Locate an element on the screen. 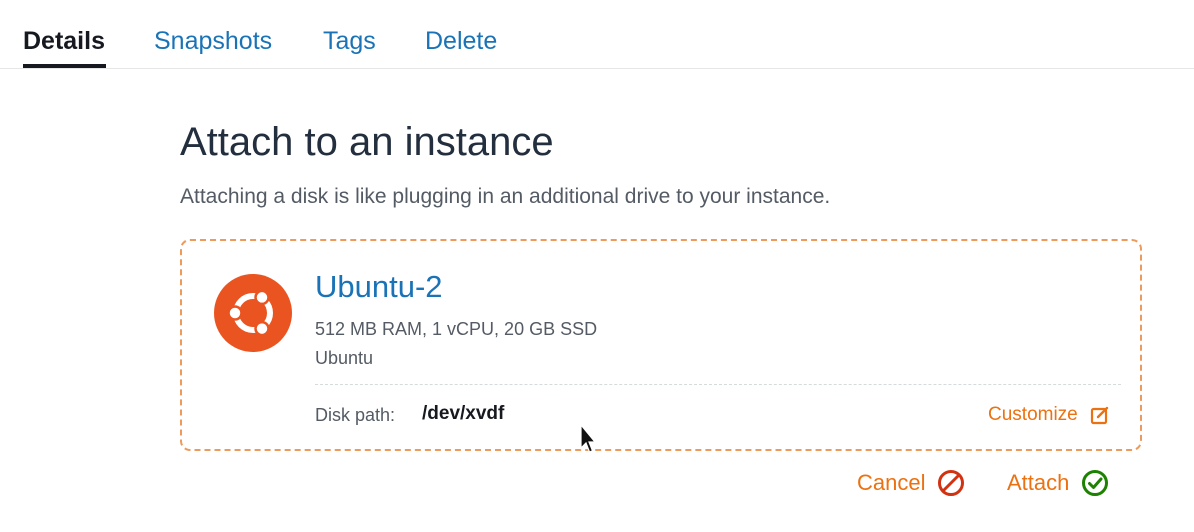 The height and width of the screenshot is (532, 1194). tab-bar: Details Snapshots Tags Delete is located at coordinates (597, 34).